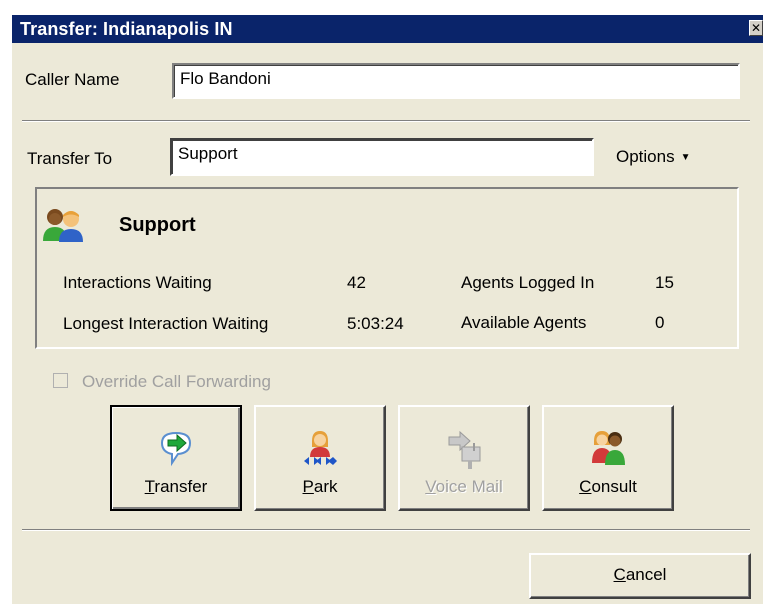 Image resolution: width=763 pixels, height=604 pixels. Describe the element at coordinates (528, 282) in the screenshot. I see `agents-logged-in-label: Agents Logged In` at that location.